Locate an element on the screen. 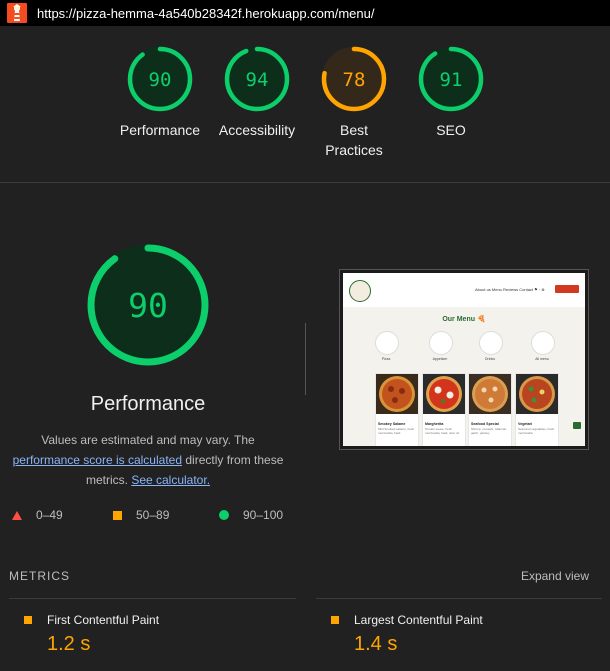 The height and width of the screenshot is (671, 610). screenshot-menu-title: Our Menu 🍕 is located at coordinates (464, 319).